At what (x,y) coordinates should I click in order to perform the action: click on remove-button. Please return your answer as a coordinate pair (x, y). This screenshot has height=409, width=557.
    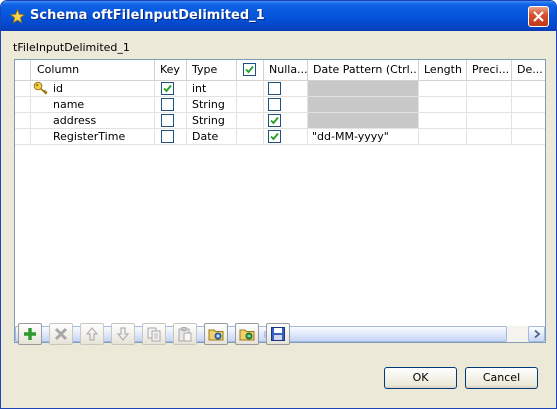
    Looking at the image, I should click on (61, 334).